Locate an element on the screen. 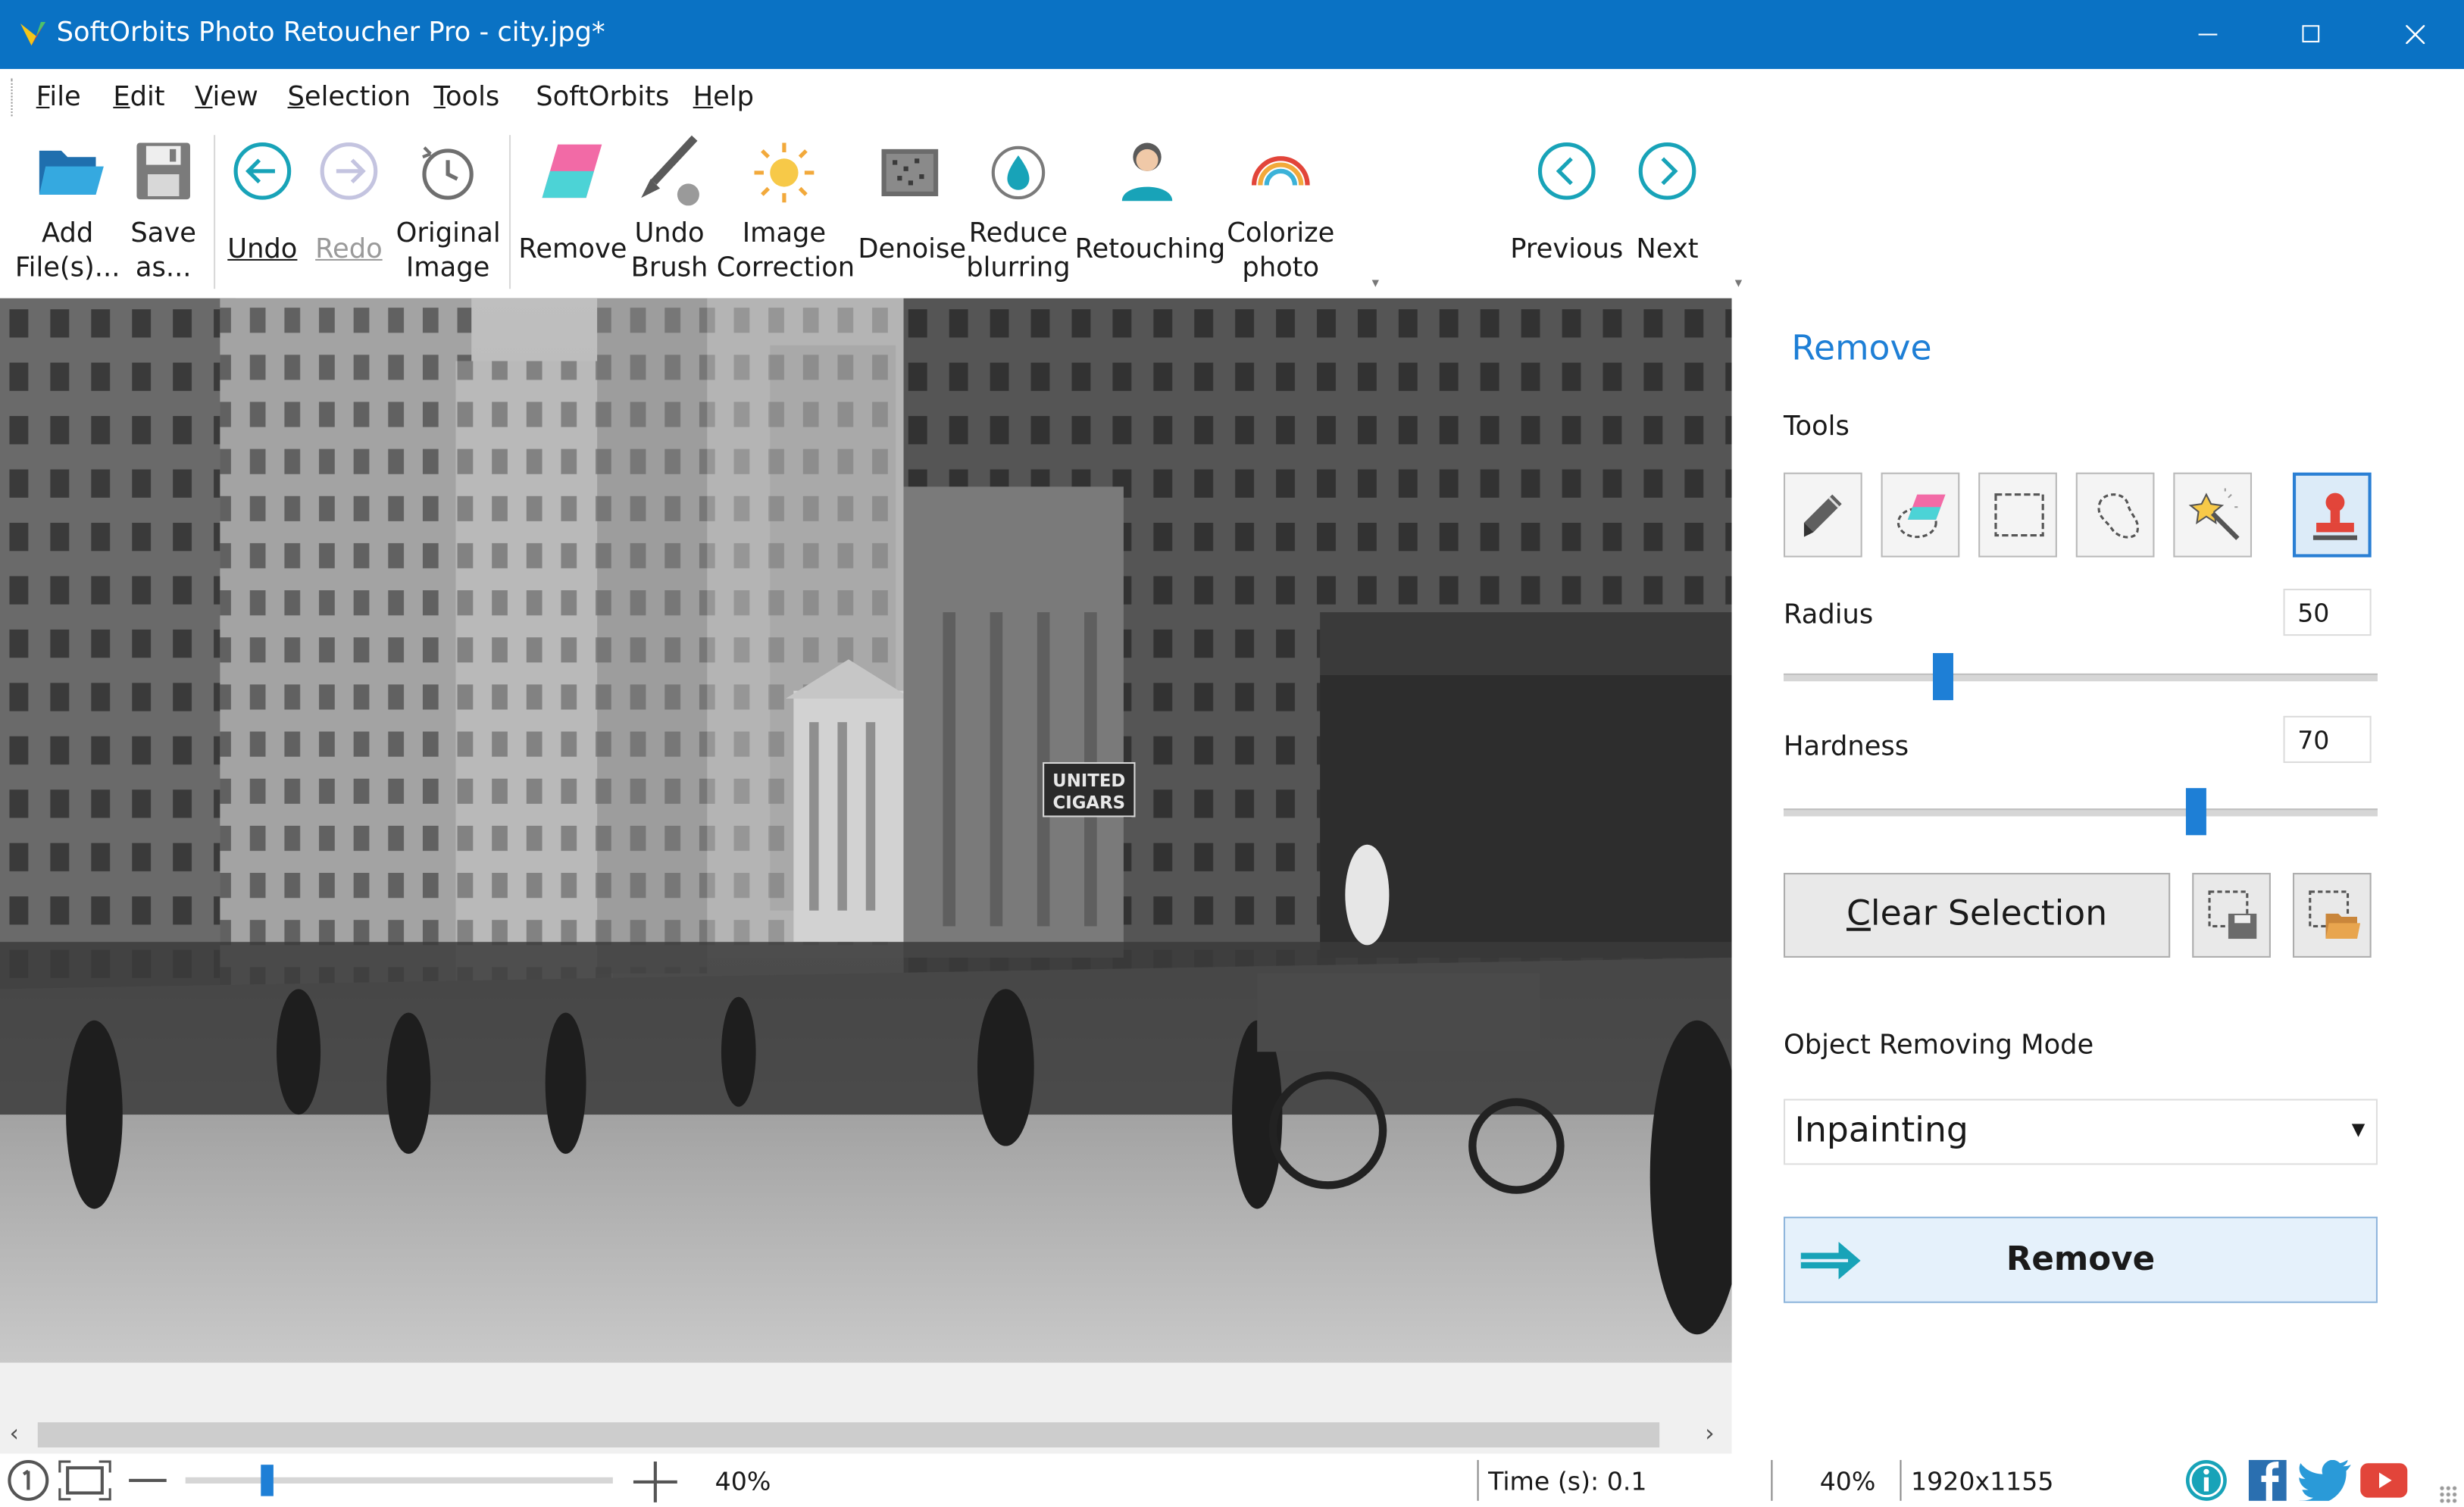 The height and width of the screenshot is (1507, 2464). menu-view: View is located at coordinates (226, 97).